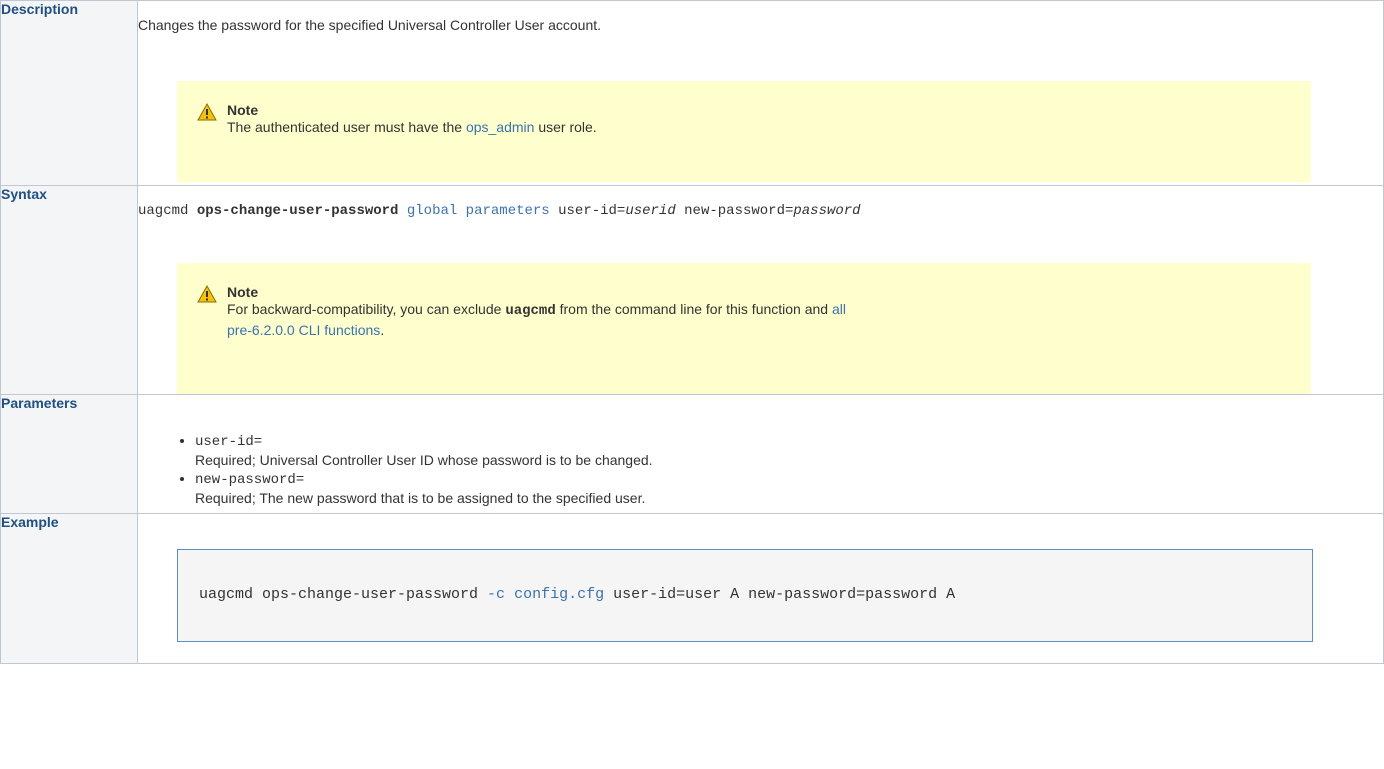 This screenshot has height=769, width=1384. I want to click on note-text-end: user role., so click(565, 127).